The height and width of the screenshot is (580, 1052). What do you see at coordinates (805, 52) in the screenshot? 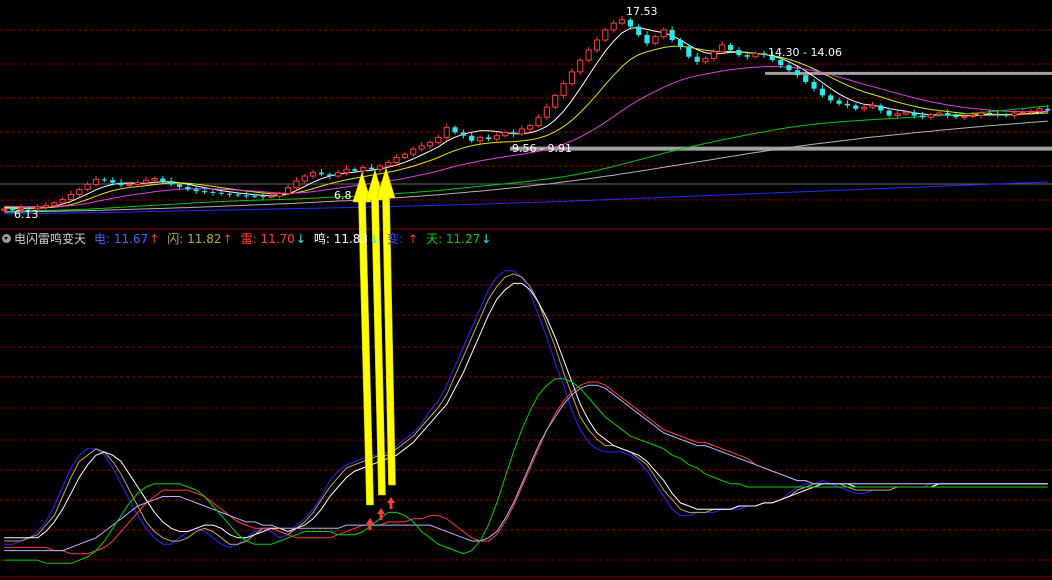
I see `high-zone-label: 14.30 - 14.06` at bounding box center [805, 52].